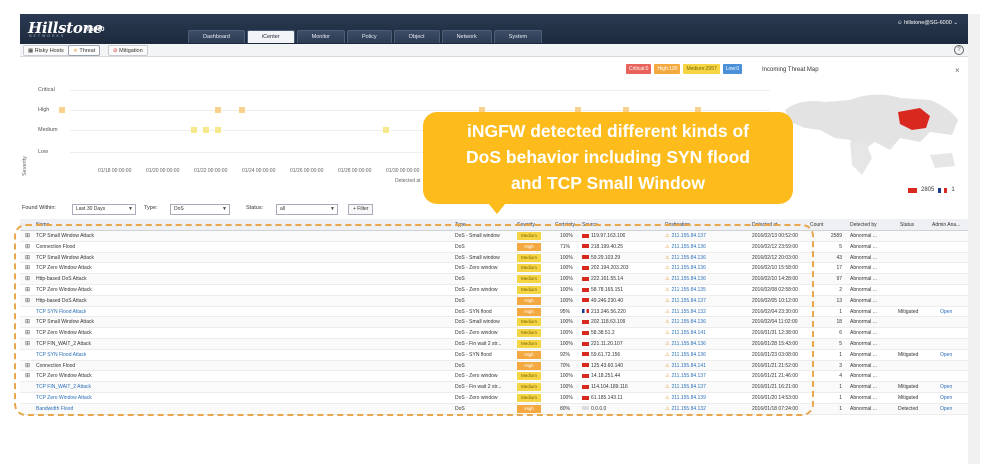  I want to click on user-name: hillstone@SG-6000, so click(928, 23).